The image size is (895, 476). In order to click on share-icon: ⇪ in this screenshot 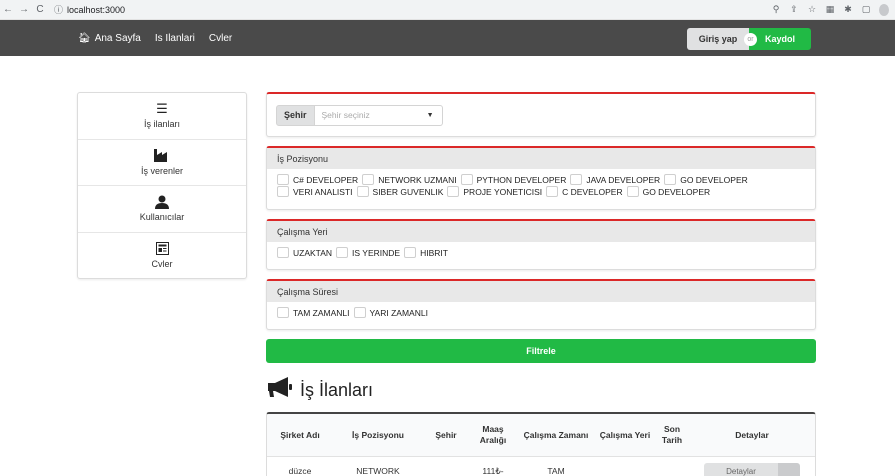, I will do `click(794, 9)`.